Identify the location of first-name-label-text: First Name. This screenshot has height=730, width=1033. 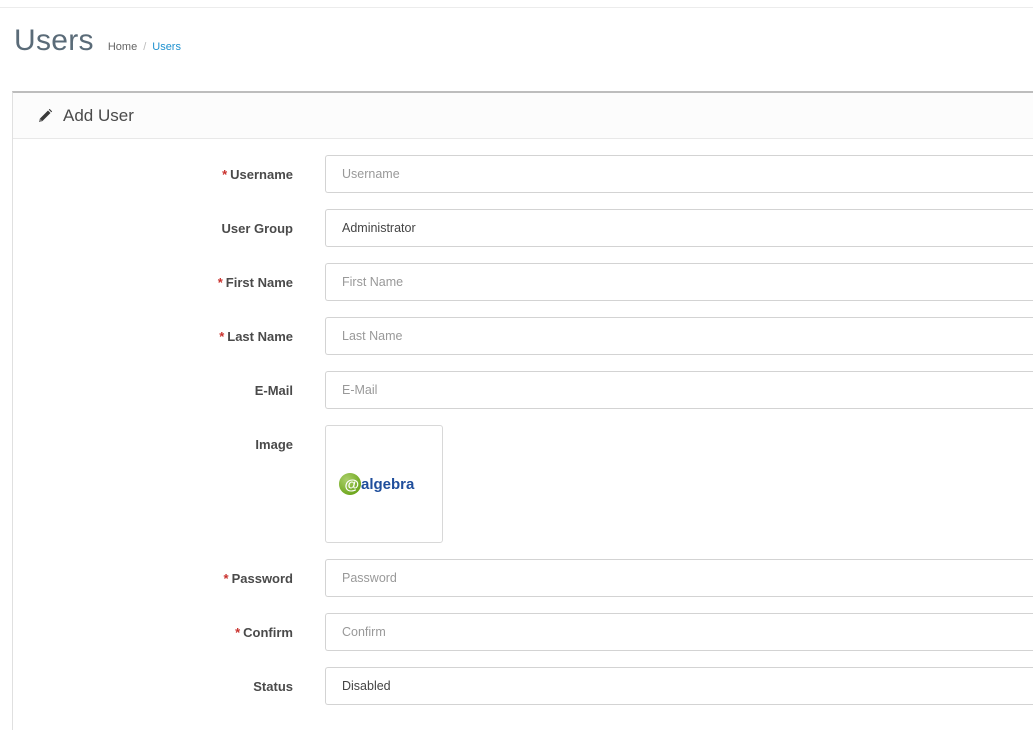
(259, 282).